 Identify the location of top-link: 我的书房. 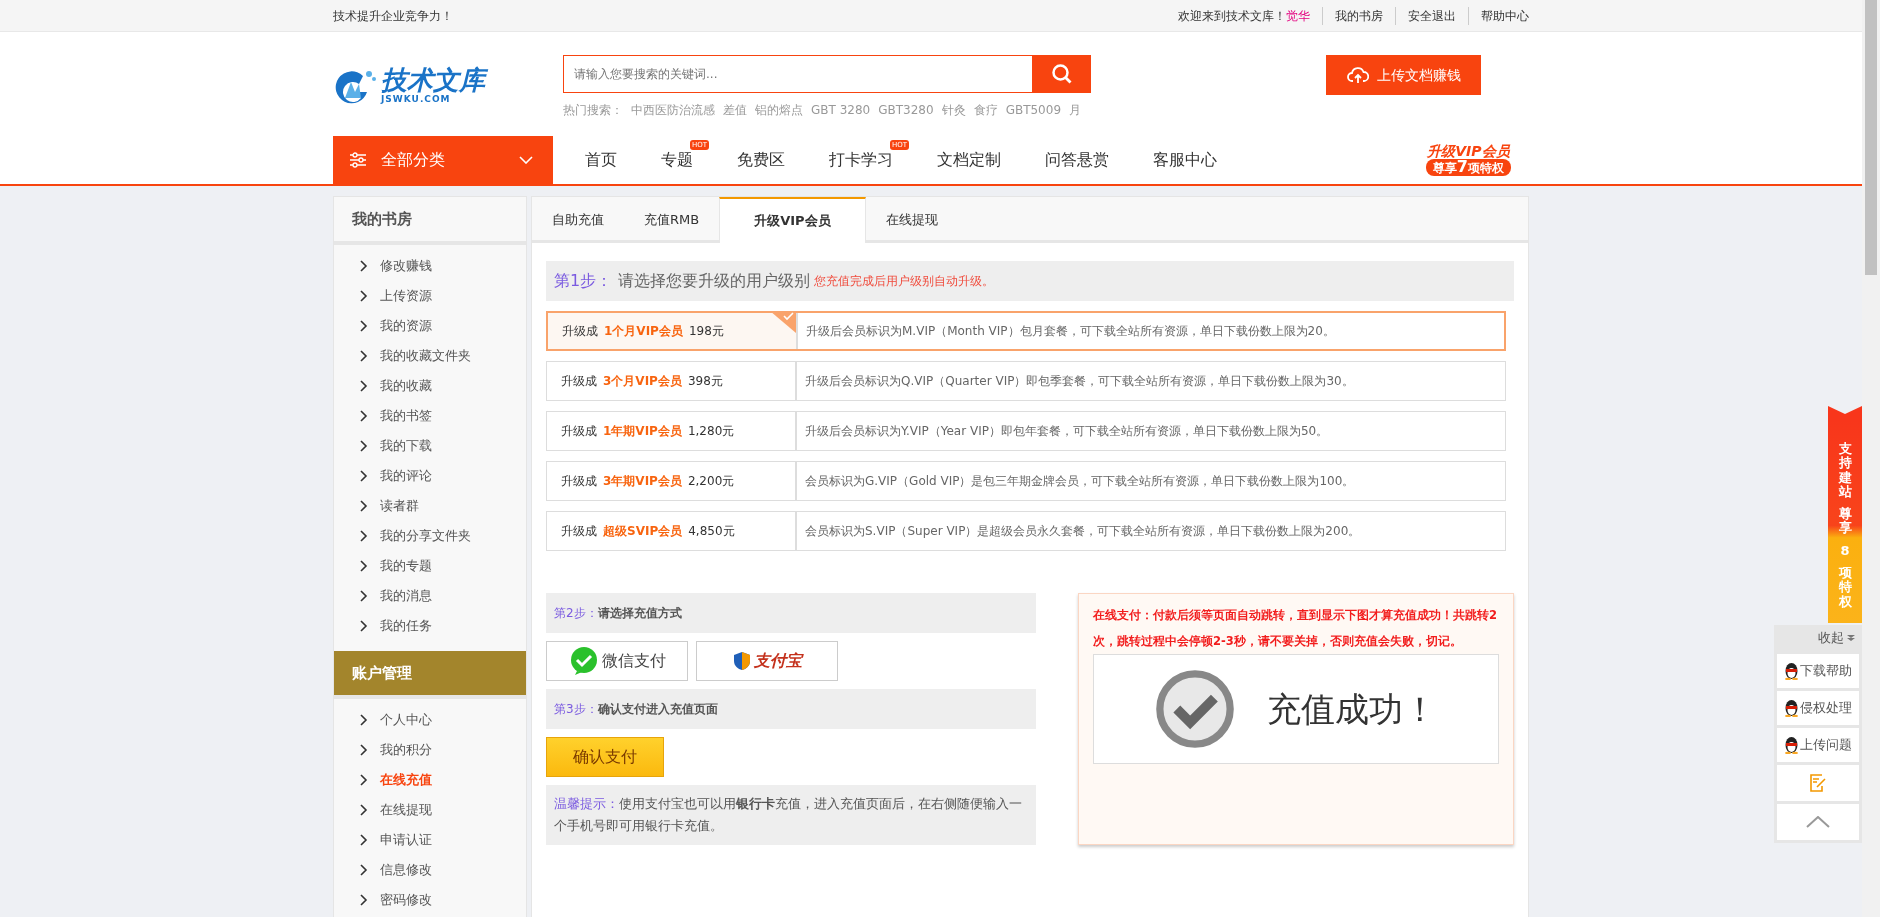
(1352, 15).